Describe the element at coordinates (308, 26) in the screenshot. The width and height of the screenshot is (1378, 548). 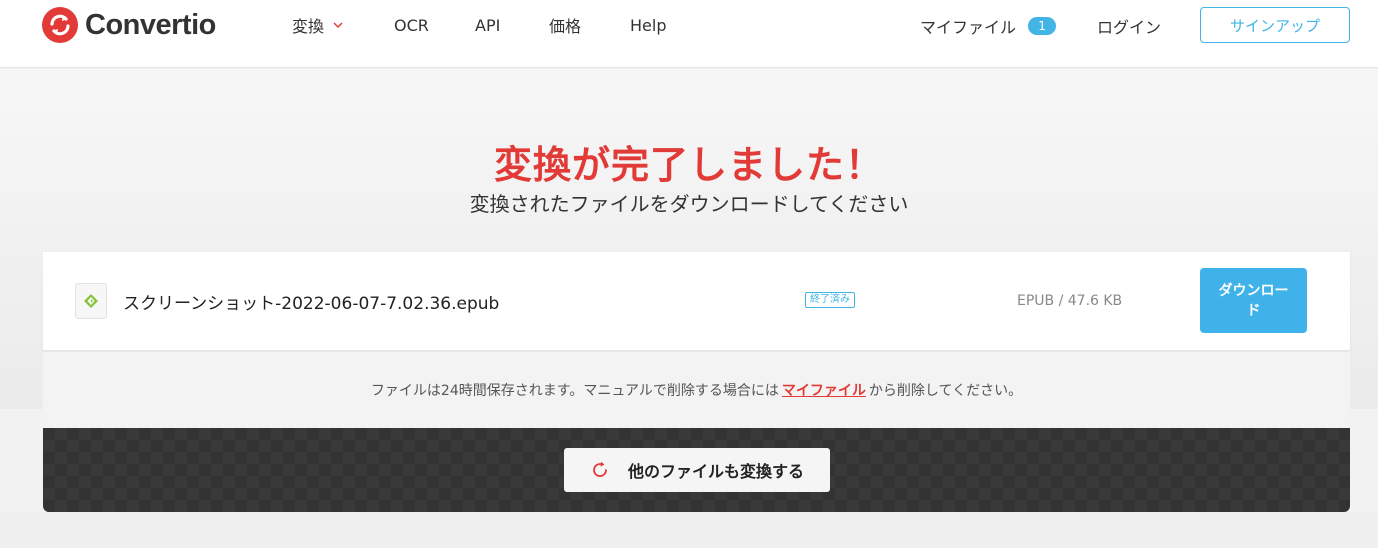
I see `nav-convert-label: 変換` at that location.